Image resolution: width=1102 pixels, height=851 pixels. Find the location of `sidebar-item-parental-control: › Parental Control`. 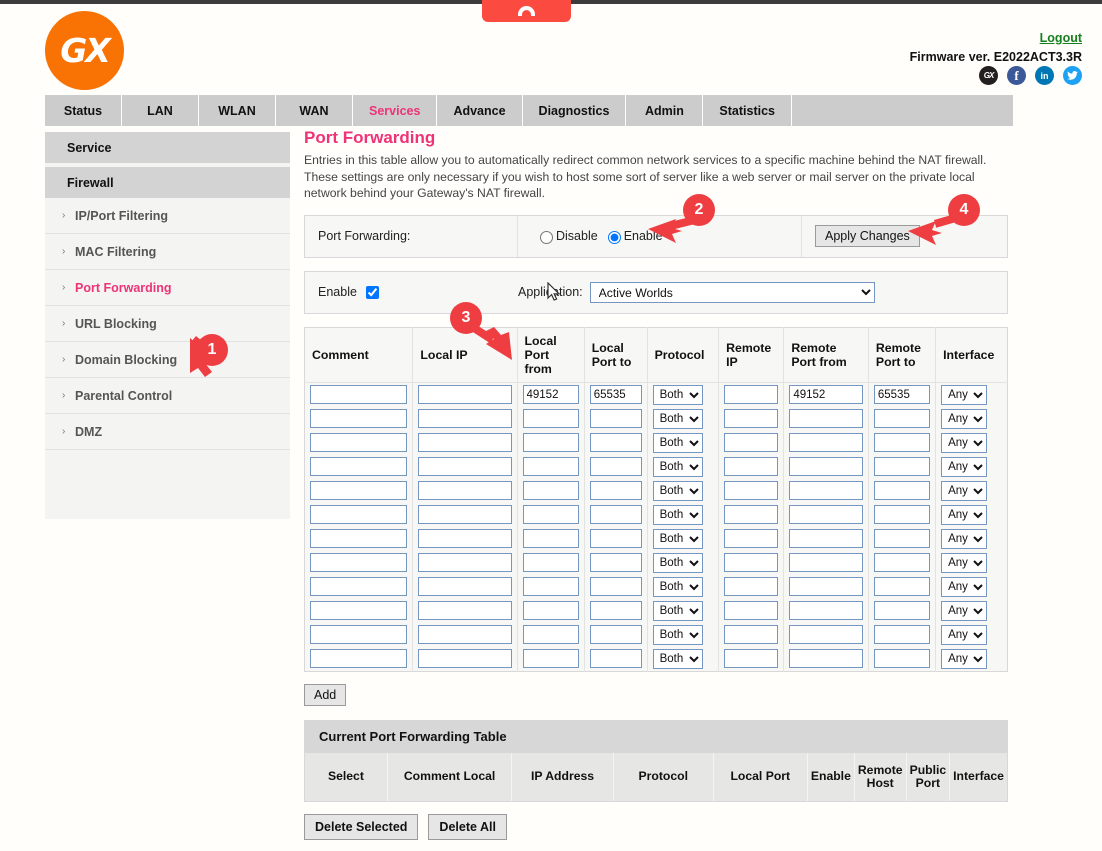

sidebar-item-parental-control: › Parental Control is located at coordinates (167, 396).